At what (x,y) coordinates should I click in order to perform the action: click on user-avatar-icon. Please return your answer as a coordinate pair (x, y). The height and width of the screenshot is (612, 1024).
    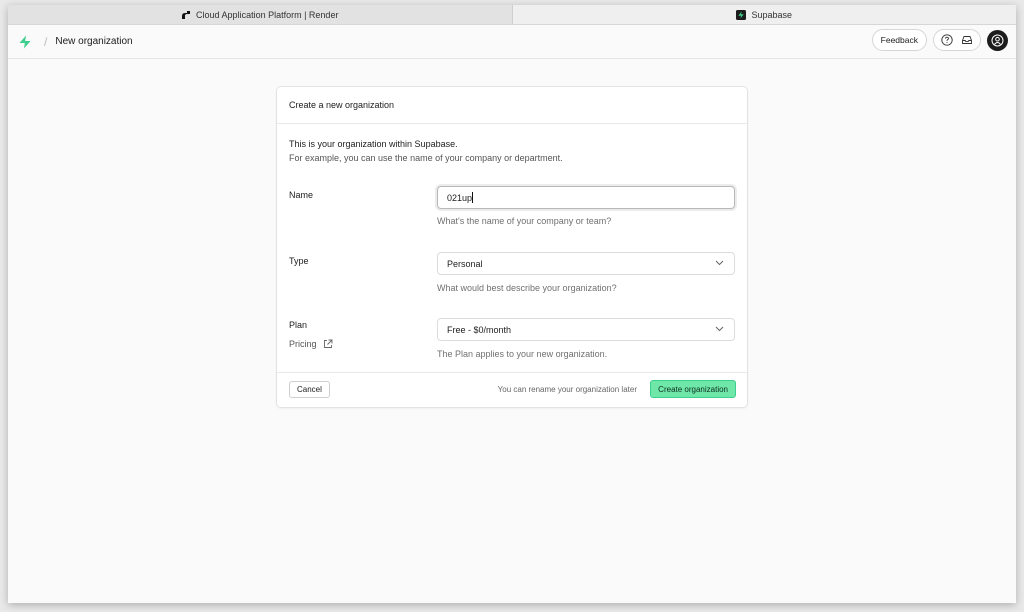
    Looking at the image, I should click on (997, 40).